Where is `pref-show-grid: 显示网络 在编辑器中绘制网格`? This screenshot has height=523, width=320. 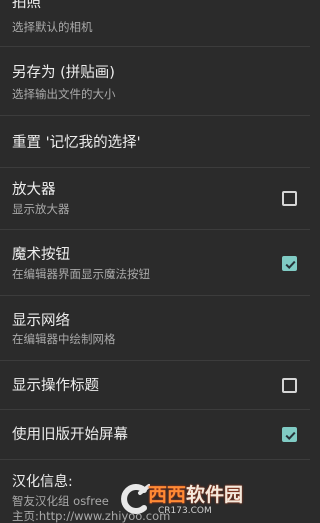
pref-show-grid: 显示网络 在编辑器中绘制网格 is located at coordinates (155, 328).